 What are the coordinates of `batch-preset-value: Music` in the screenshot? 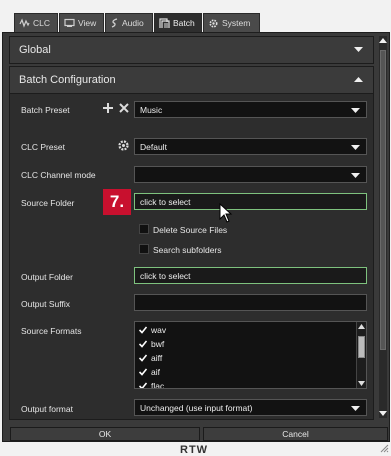 It's located at (151, 109).